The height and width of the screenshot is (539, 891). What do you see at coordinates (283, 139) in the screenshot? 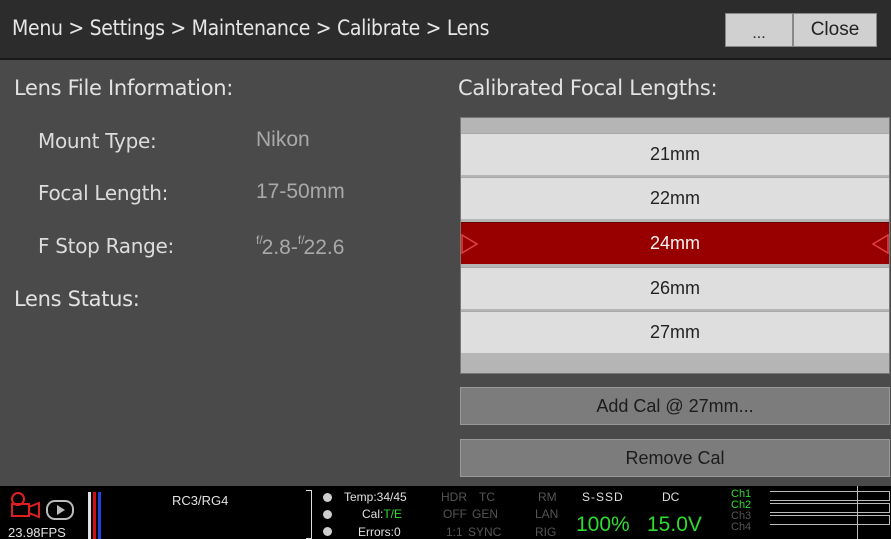
I see `mount-type-value: Nikon` at bounding box center [283, 139].